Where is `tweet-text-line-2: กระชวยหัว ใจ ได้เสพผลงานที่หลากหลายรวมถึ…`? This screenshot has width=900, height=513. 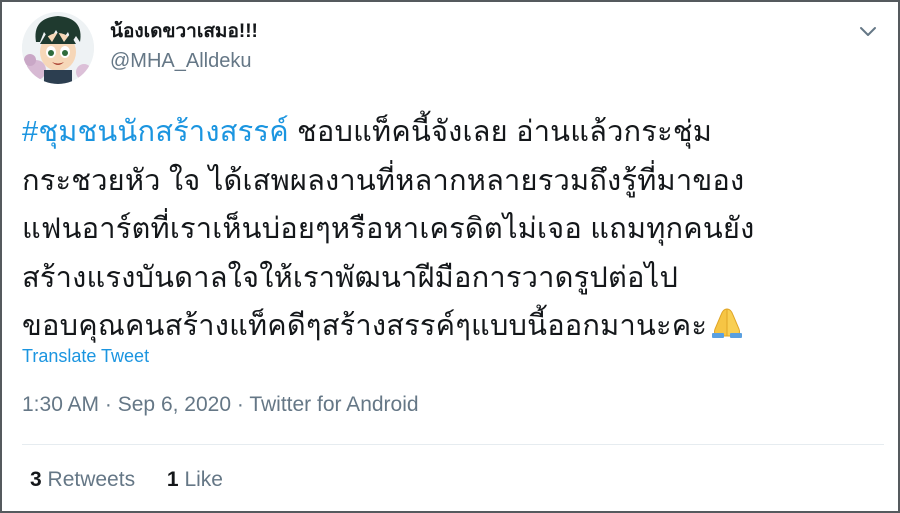
tweet-text-line-2: กระชวยหัว ใจ ได้เสพผลงานที่หลากหลายรวมถึ… is located at coordinates (383, 180).